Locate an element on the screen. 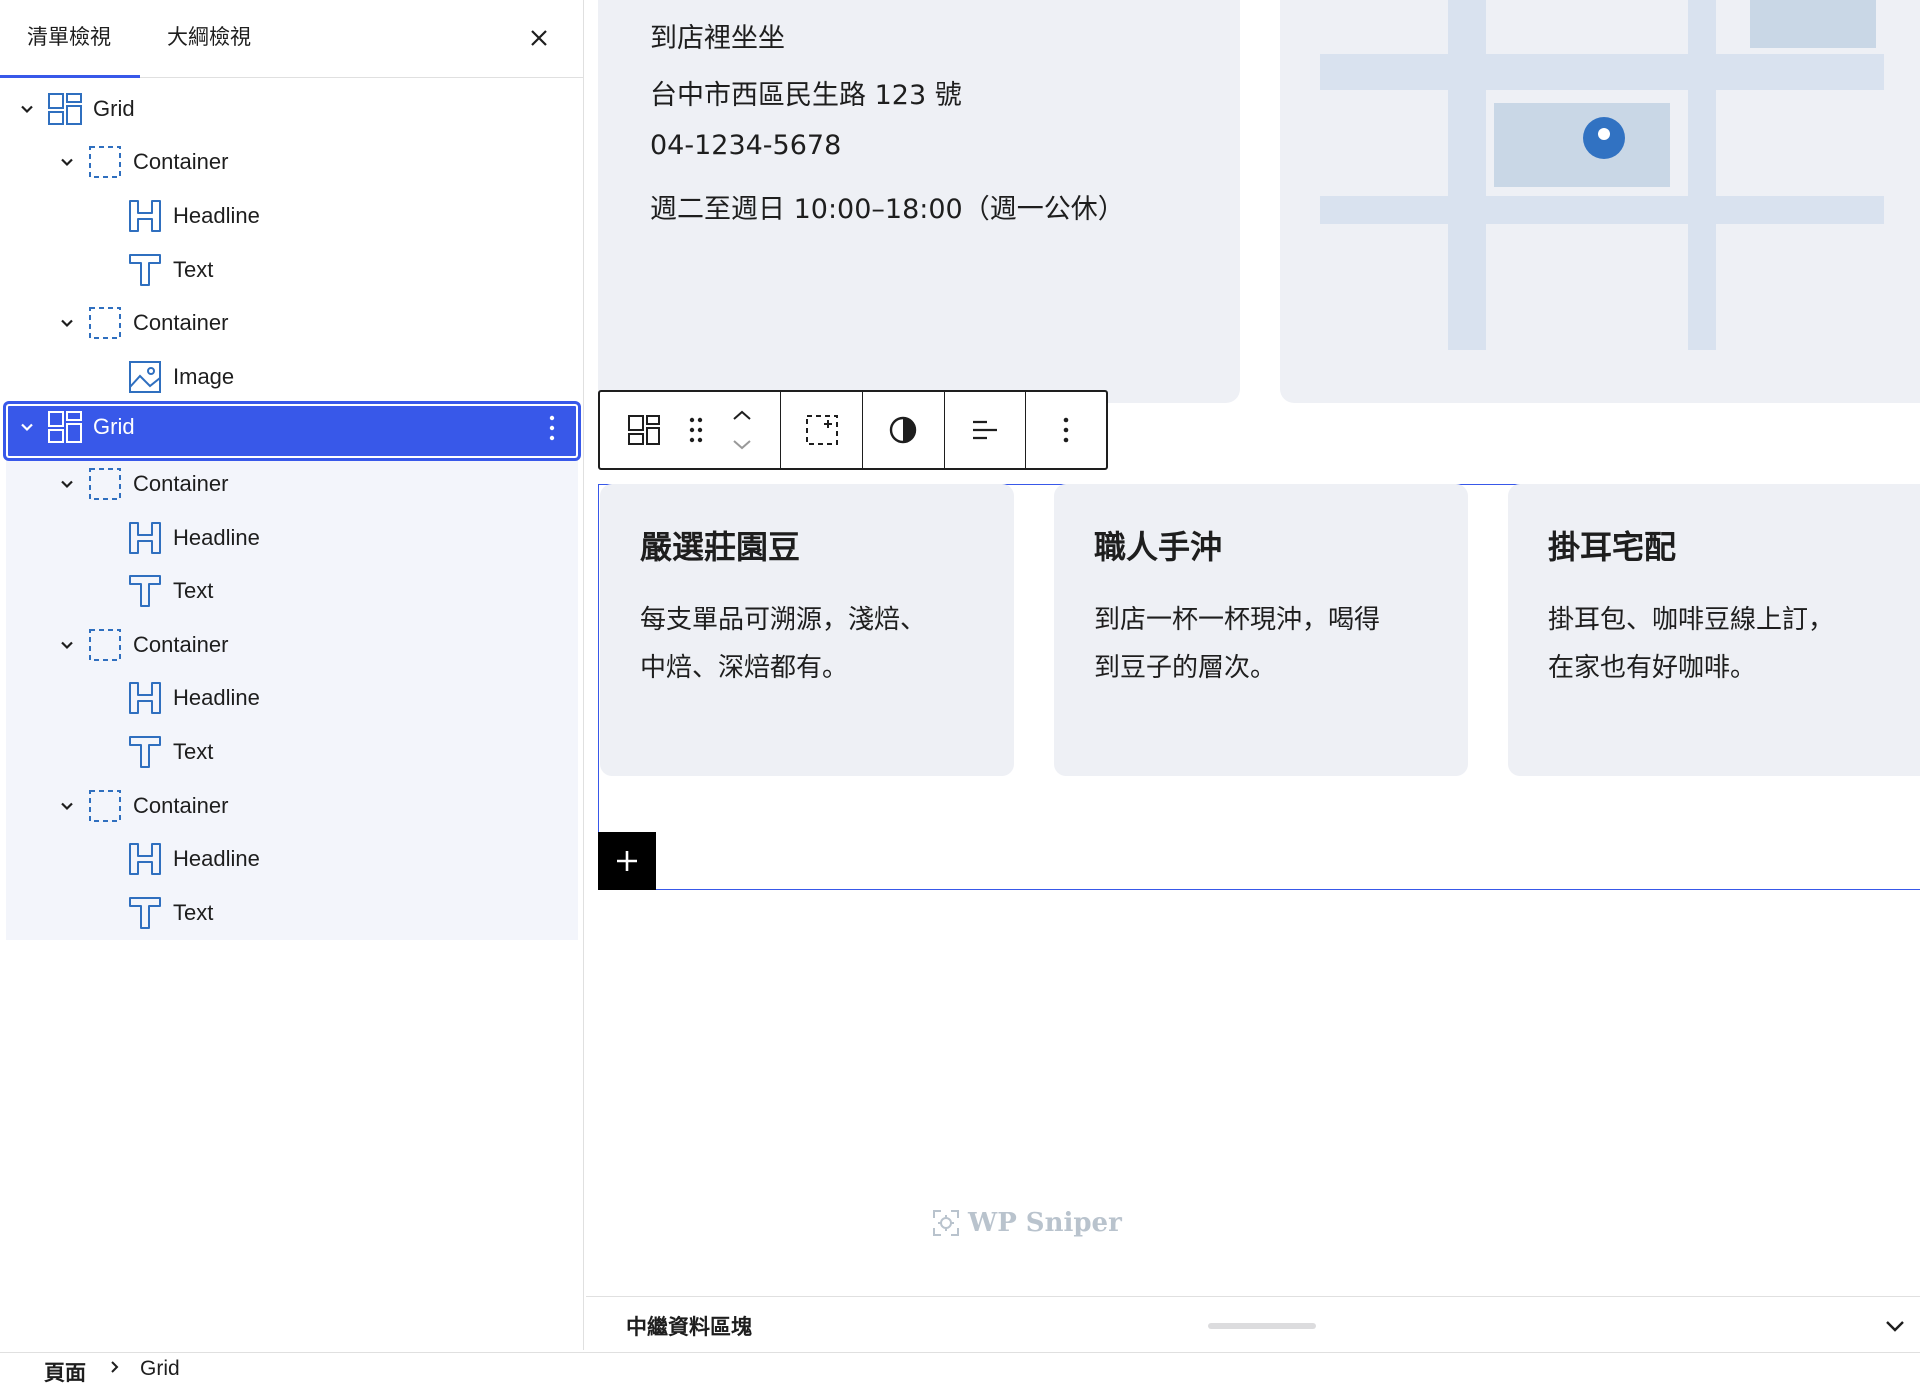 The image size is (1920, 1387). tree-item-image: Image is located at coordinates (292, 377).